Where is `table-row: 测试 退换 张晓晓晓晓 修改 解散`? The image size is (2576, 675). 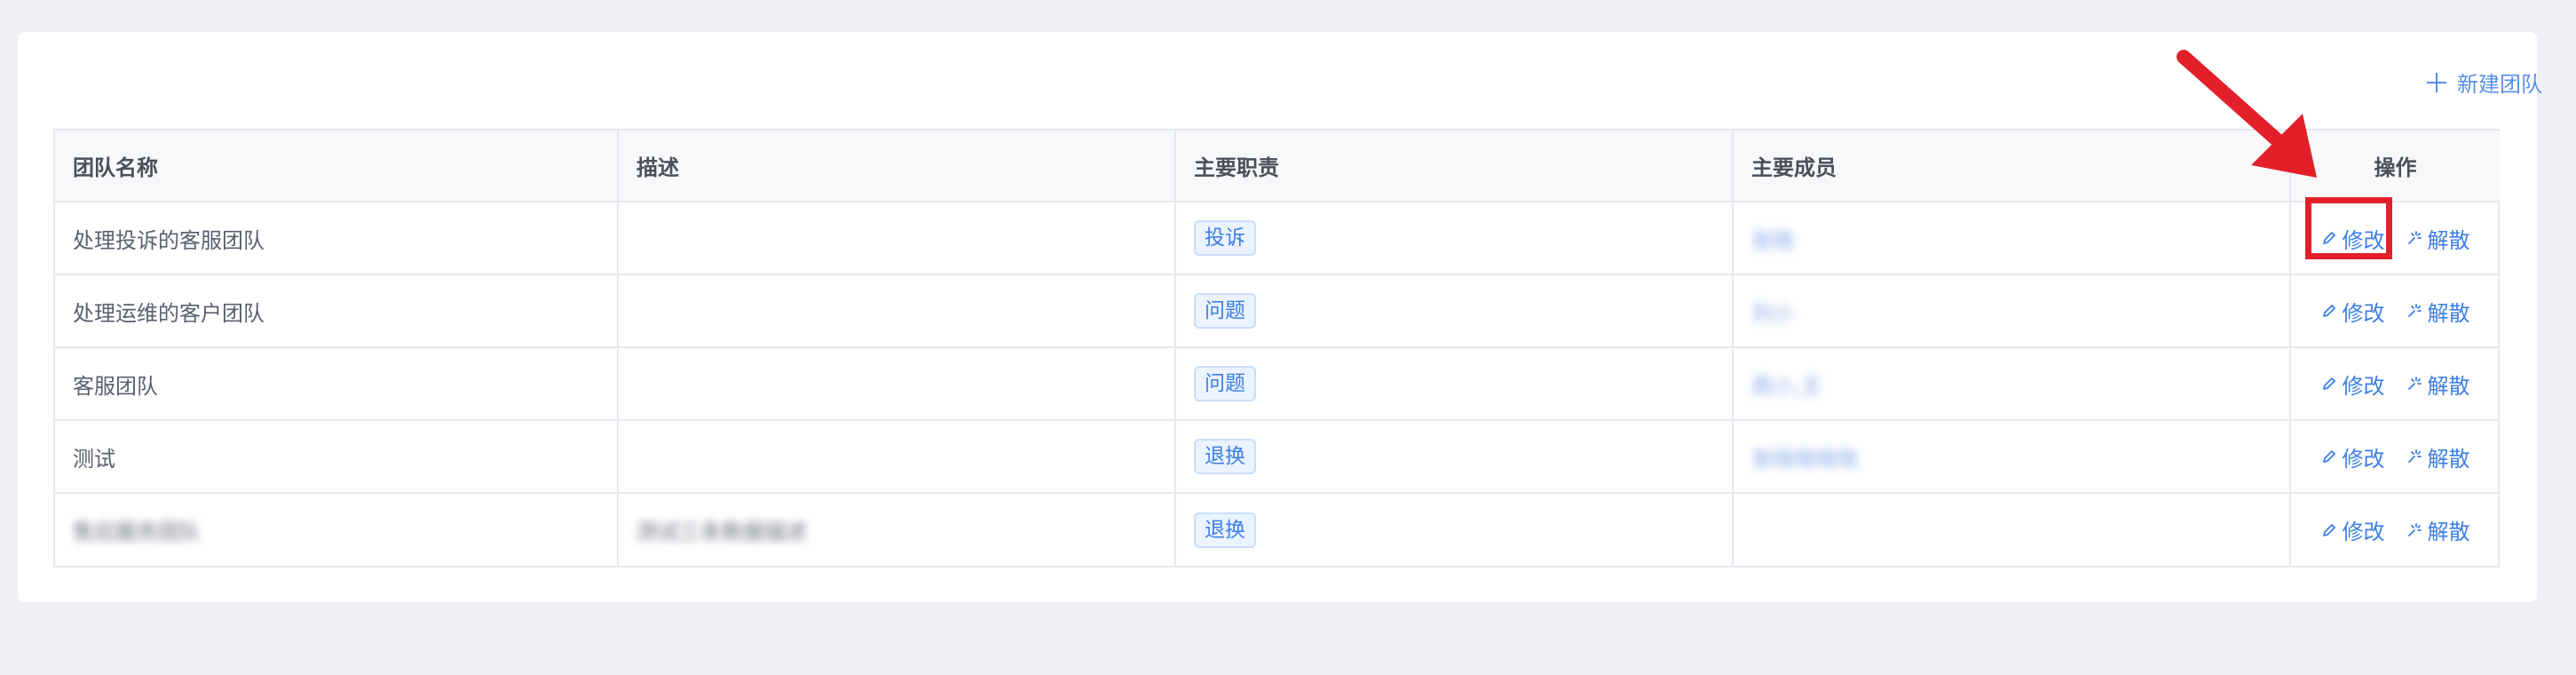
table-row: 测试 退换 张晓晓晓晓 修改 解散 is located at coordinates (1277, 457).